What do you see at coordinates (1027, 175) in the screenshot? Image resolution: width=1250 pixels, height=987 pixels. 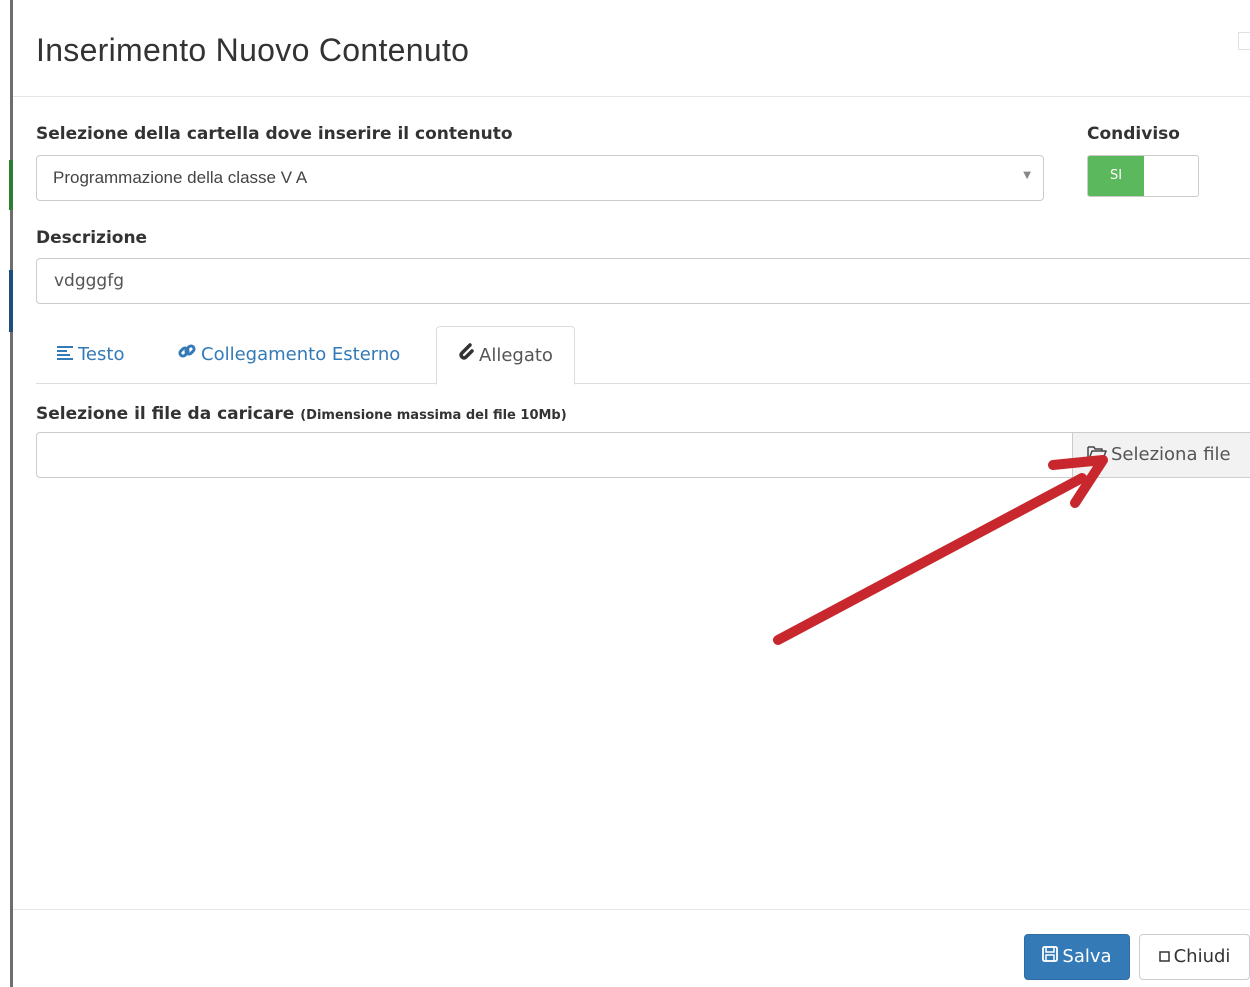 I see `chevron-down-icon: ▼` at bounding box center [1027, 175].